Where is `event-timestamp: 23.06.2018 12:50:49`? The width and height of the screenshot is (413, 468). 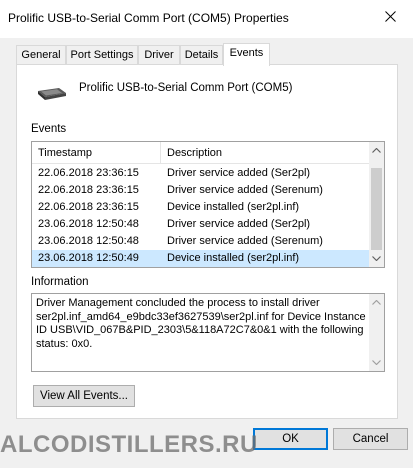 event-timestamp: 23.06.2018 12:50:49 is located at coordinates (88, 258).